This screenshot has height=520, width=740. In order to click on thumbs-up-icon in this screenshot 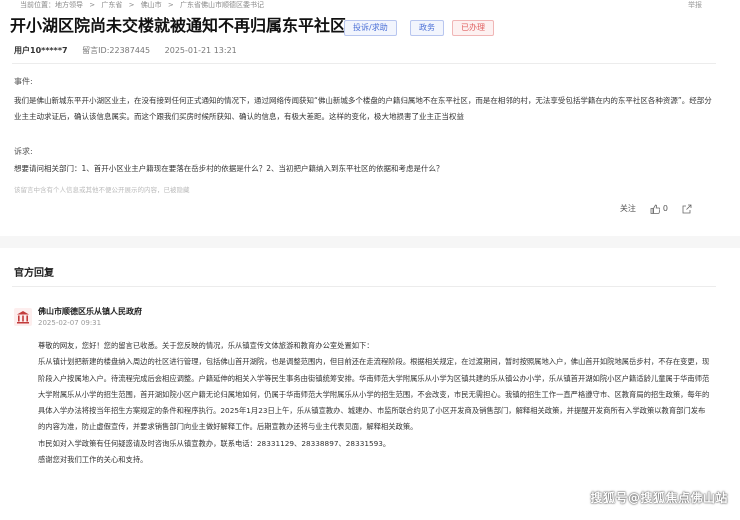, I will do `click(655, 209)`.